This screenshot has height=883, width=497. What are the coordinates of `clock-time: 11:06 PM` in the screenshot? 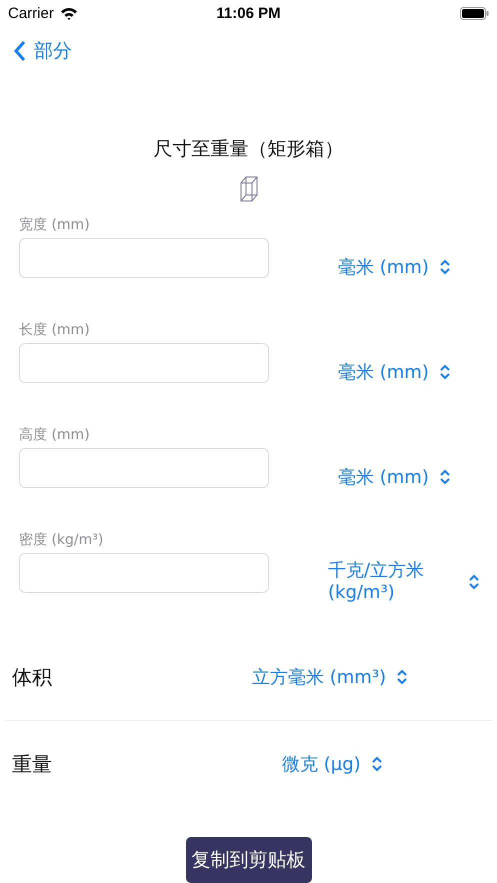 It's located at (248, 13).